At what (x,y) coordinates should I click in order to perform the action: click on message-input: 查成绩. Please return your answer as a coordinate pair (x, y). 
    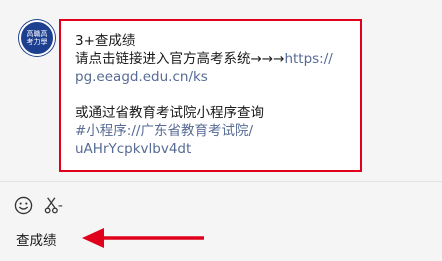
    Looking at the image, I should click on (36, 239).